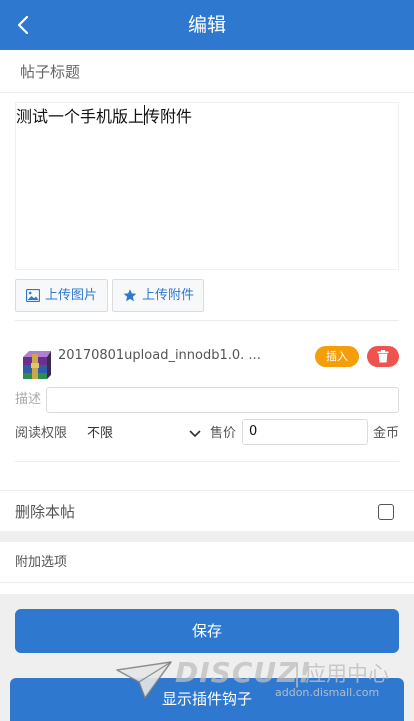 The width and height of the screenshot is (414, 721). I want to click on page-title: 编辑, so click(206, 25).